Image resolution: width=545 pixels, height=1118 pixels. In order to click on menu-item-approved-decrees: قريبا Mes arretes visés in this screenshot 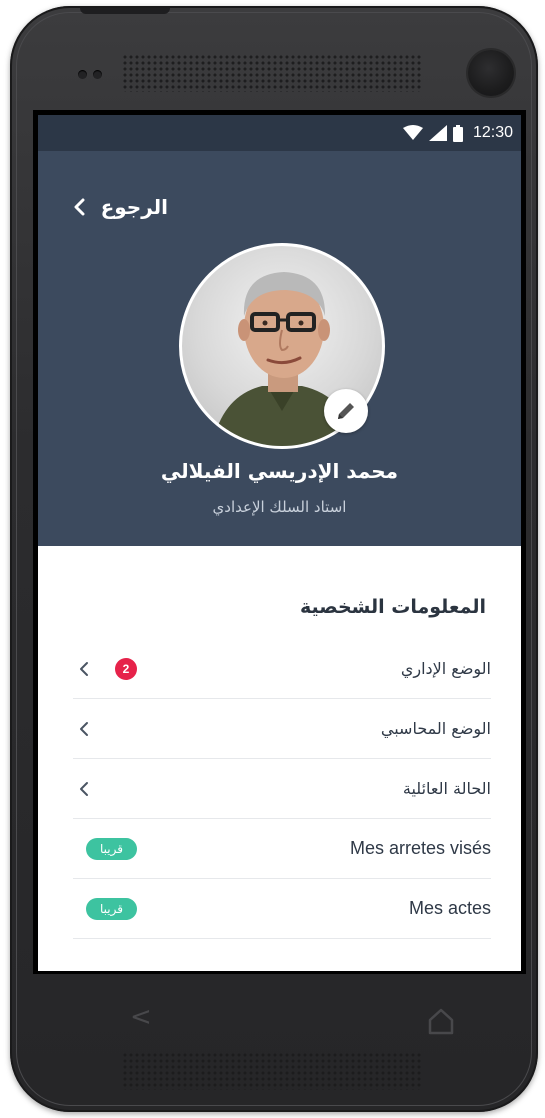, I will do `click(282, 849)`.